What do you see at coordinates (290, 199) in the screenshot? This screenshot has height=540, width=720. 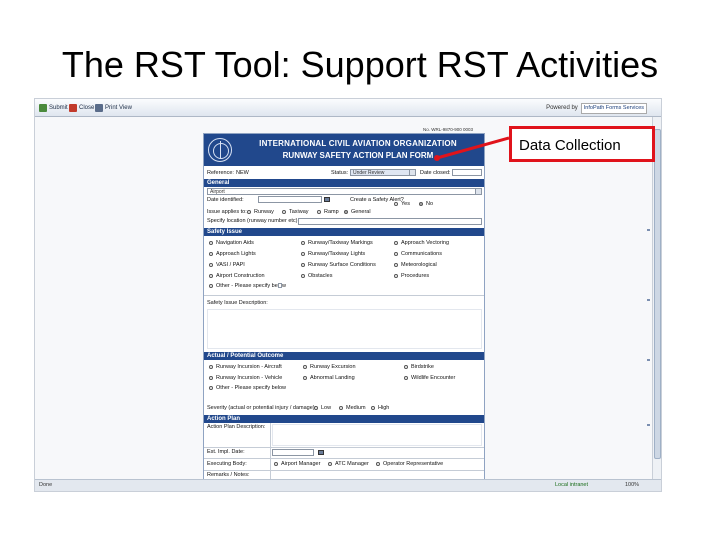 I see `date-identified-input` at bounding box center [290, 199].